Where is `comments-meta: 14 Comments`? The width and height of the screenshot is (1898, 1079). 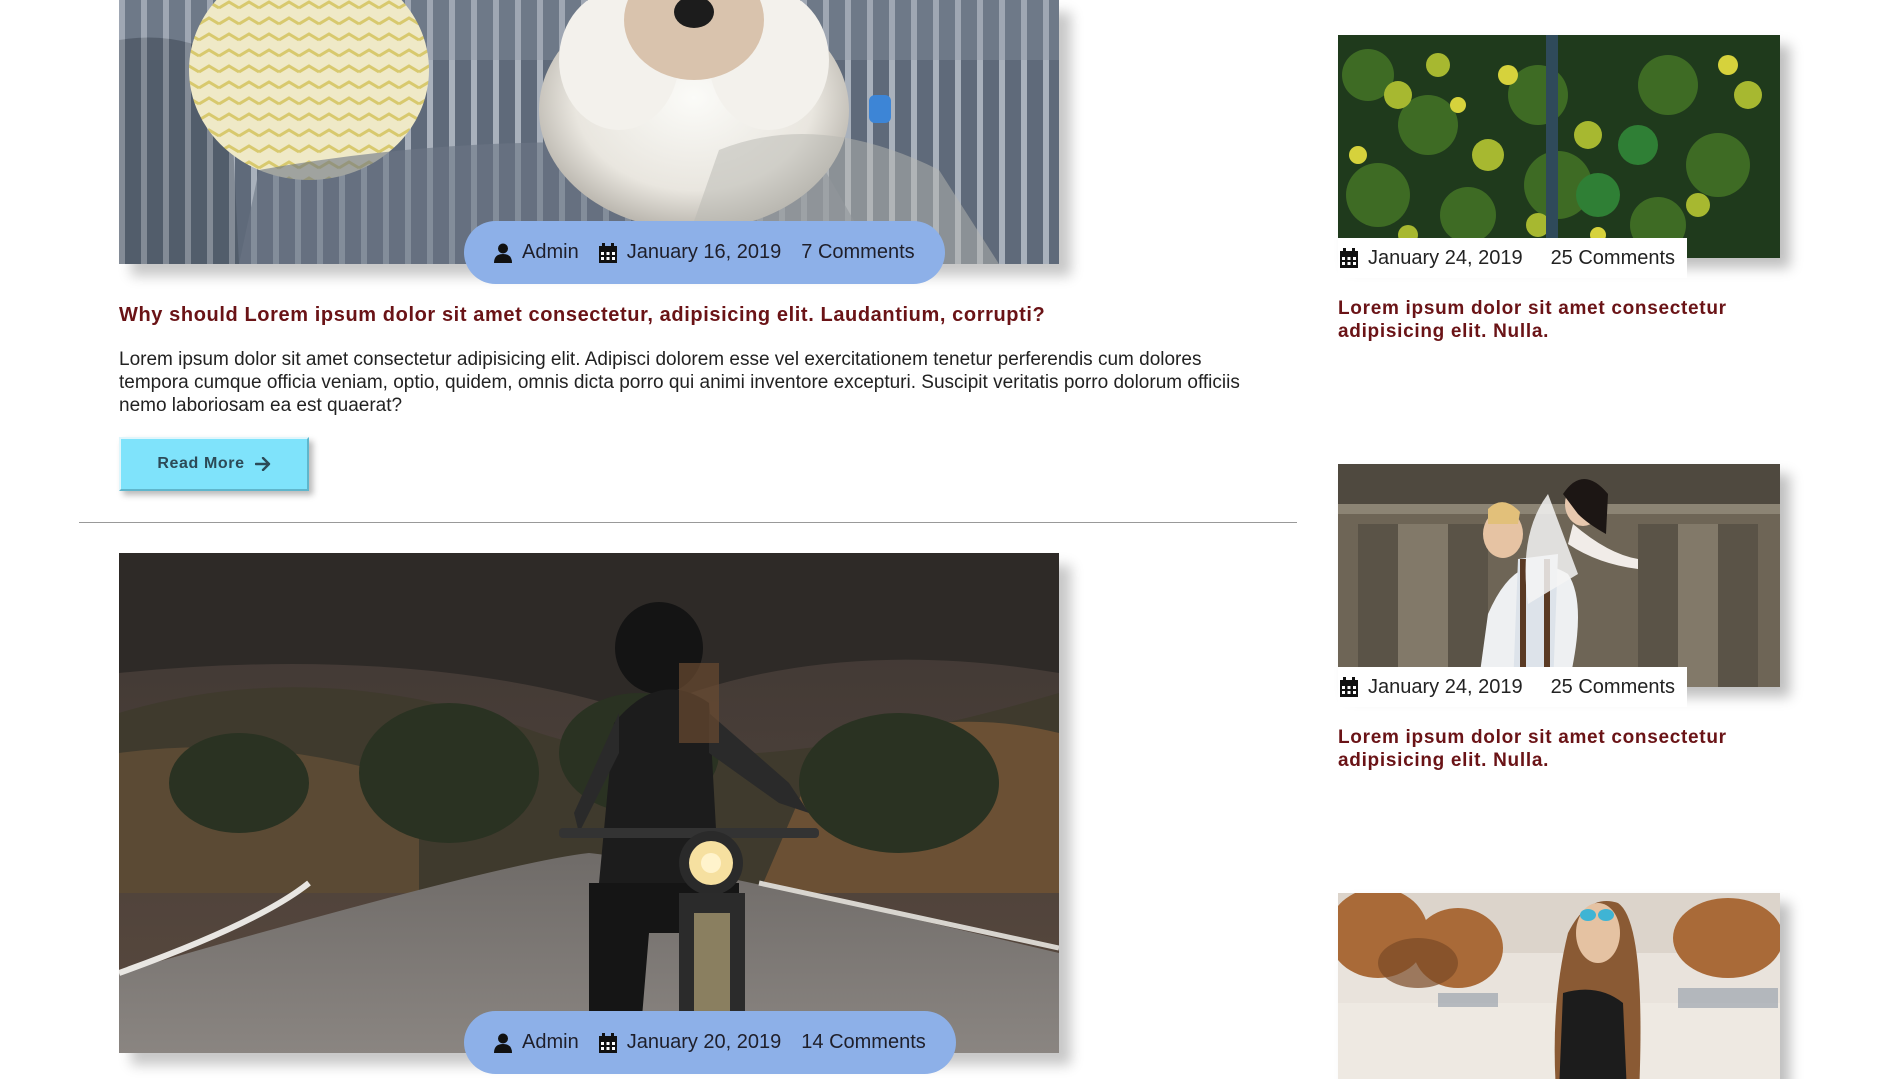
comments-meta: 14 Comments is located at coordinates (863, 1042).